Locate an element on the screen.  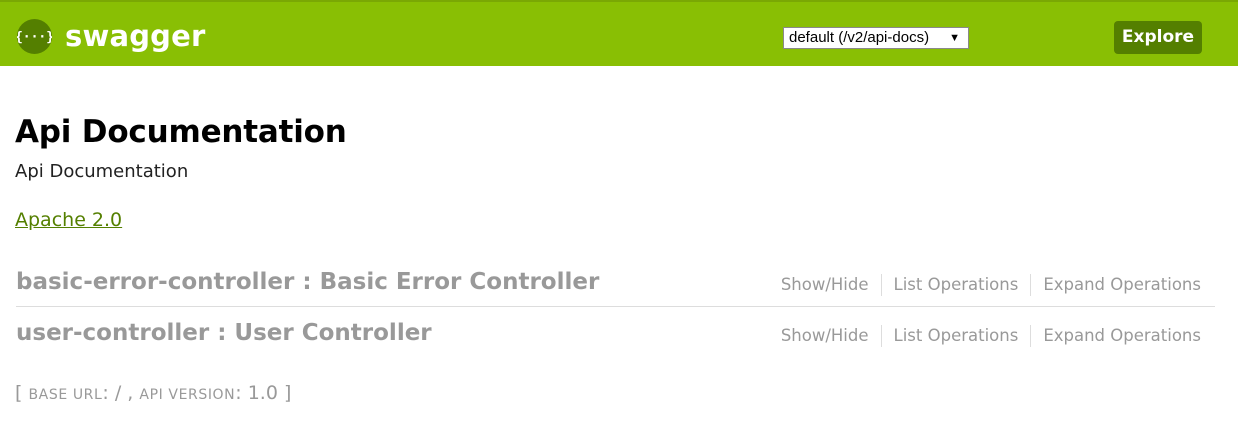
api-definition-select: default (/v2/api-docs) ▼ is located at coordinates (876, 38).